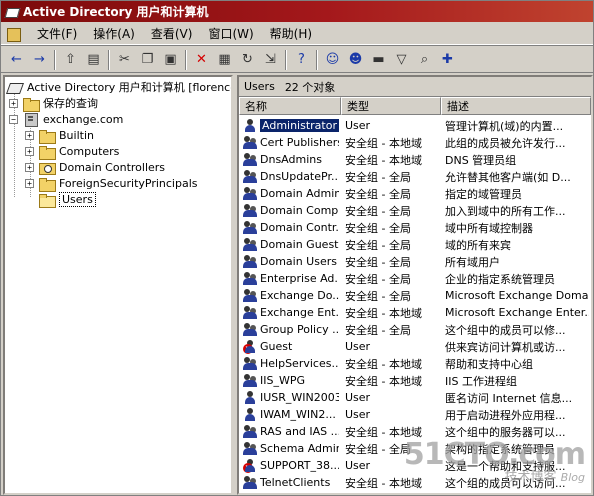 The height and width of the screenshot is (496, 594). I want to click on open-folder-icon, so click(47, 200).